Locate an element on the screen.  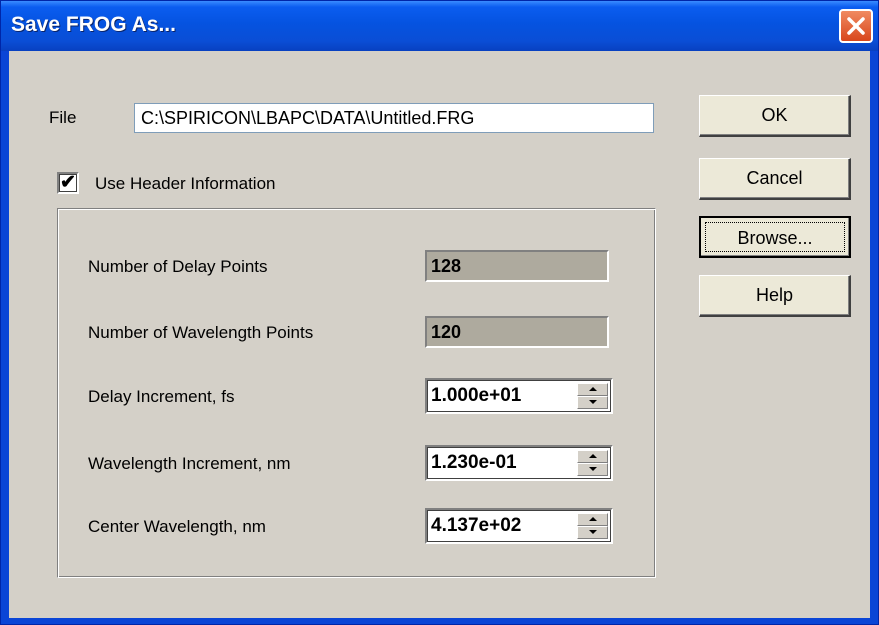
wavelength-points-label: Number of Wavelength Points is located at coordinates (201, 332).